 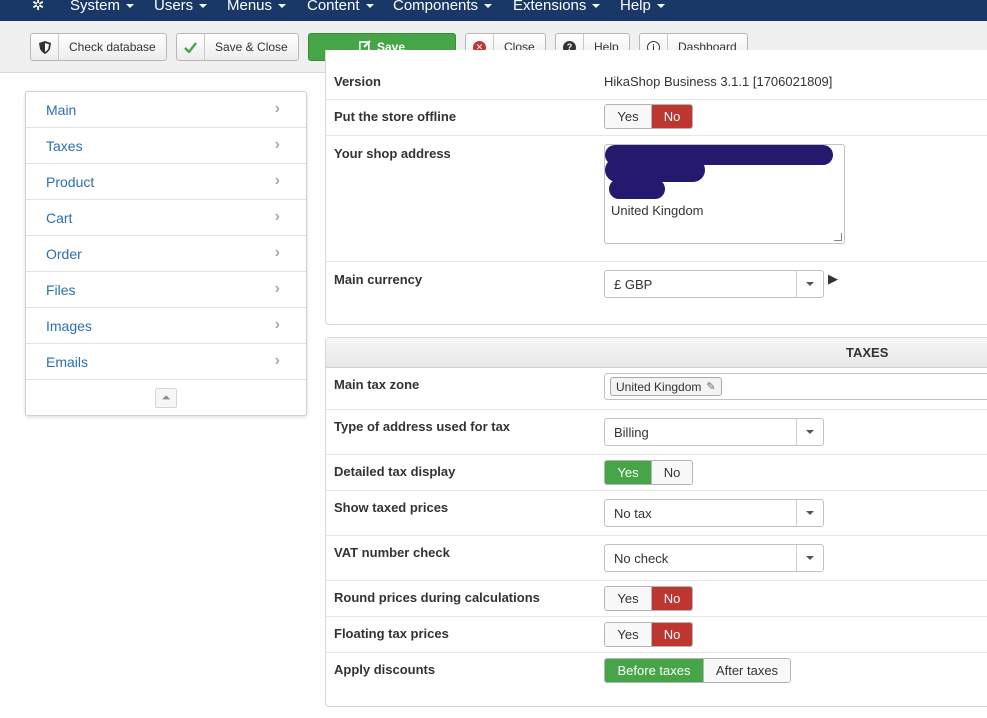 What do you see at coordinates (257, 8) in the screenshot?
I see `menu-menus: Menus` at bounding box center [257, 8].